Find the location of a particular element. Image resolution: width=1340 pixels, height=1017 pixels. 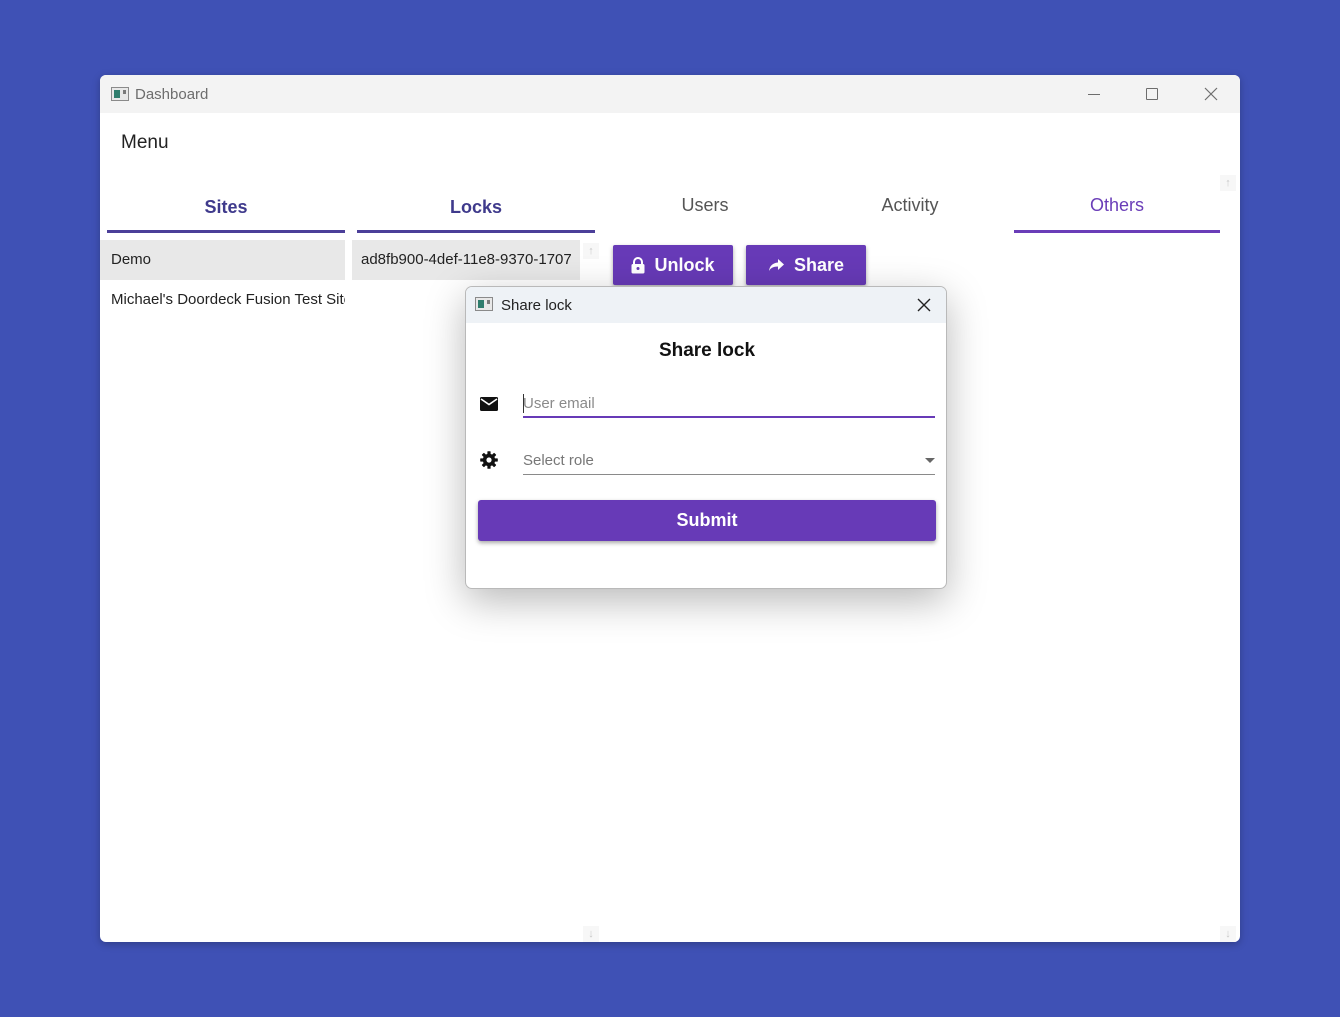

share-label: Share is located at coordinates (819, 264).